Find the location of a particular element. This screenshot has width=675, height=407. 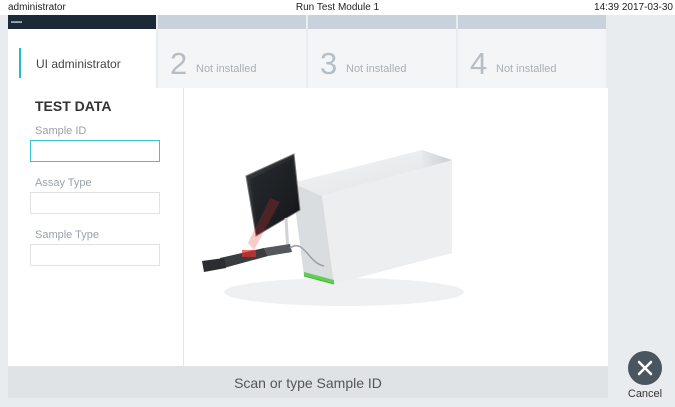

tab-module-4: 4 Not installed is located at coordinates (532, 51).